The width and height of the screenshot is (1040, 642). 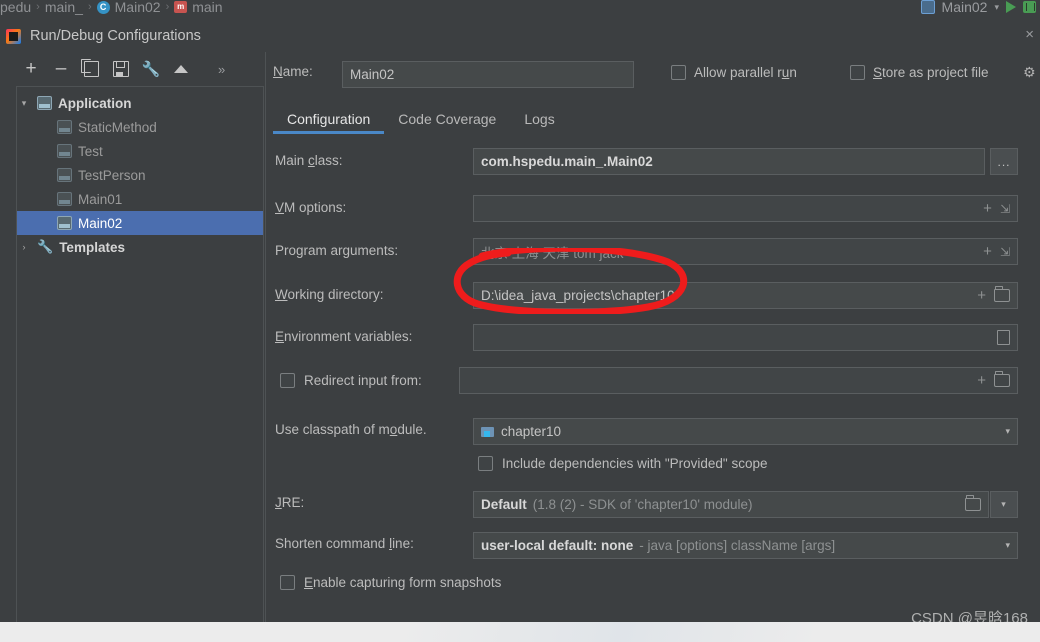 What do you see at coordinates (91, 69) in the screenshot?
I see `copy-configuration-button` at bounding box center [91, 69].